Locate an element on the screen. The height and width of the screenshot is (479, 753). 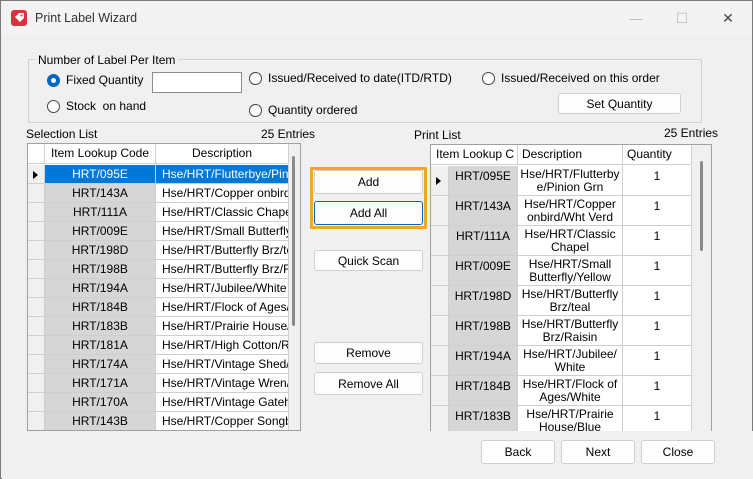
item-lookup-code-cell: HRT/170A is located at coordinates (100, 402).